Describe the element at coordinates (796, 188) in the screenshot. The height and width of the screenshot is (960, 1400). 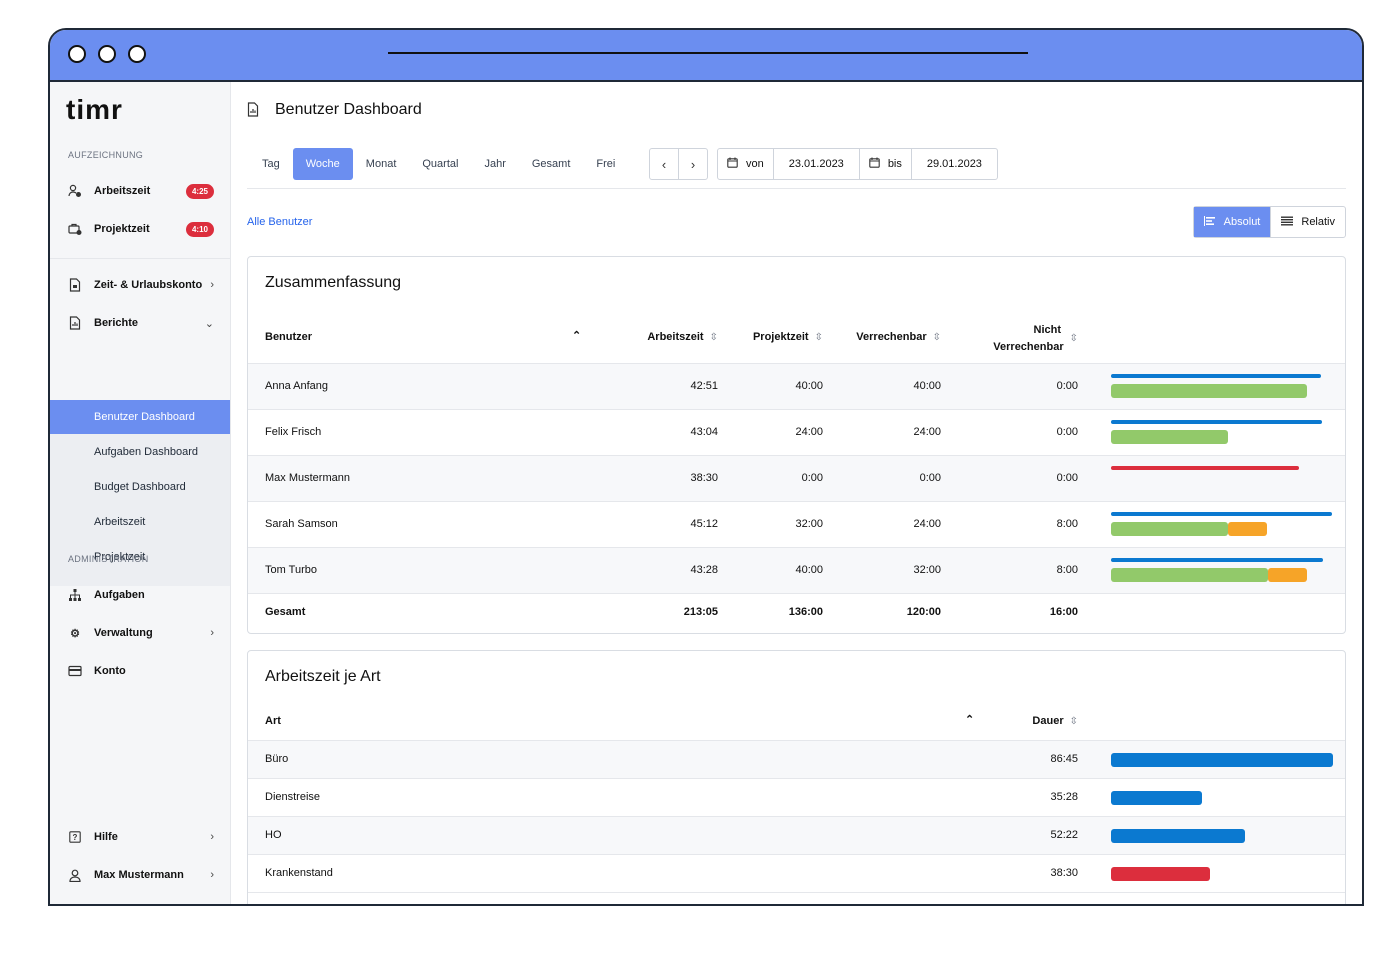
I see `header-divider` at that location.